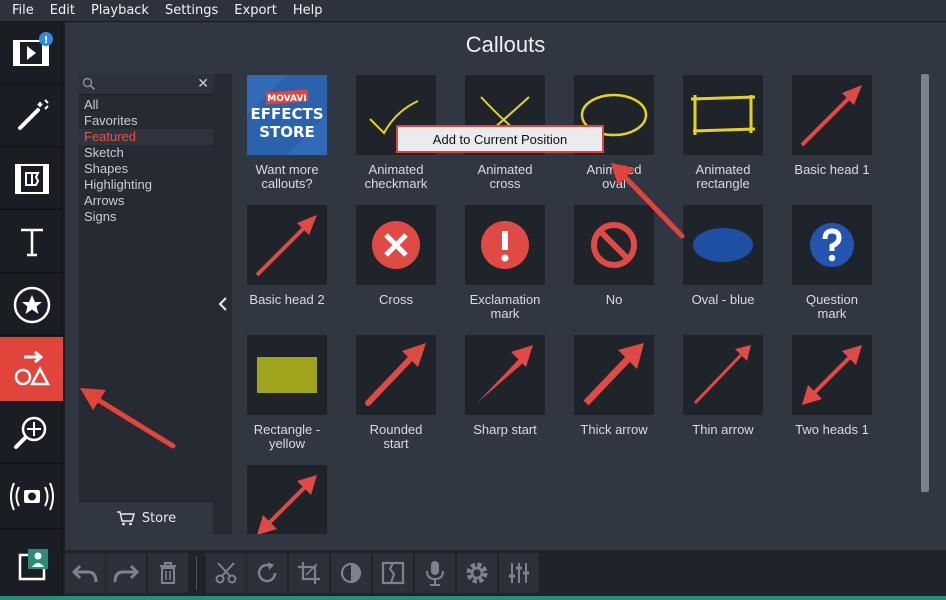  I want to click on delete-button, so click(168, 573).